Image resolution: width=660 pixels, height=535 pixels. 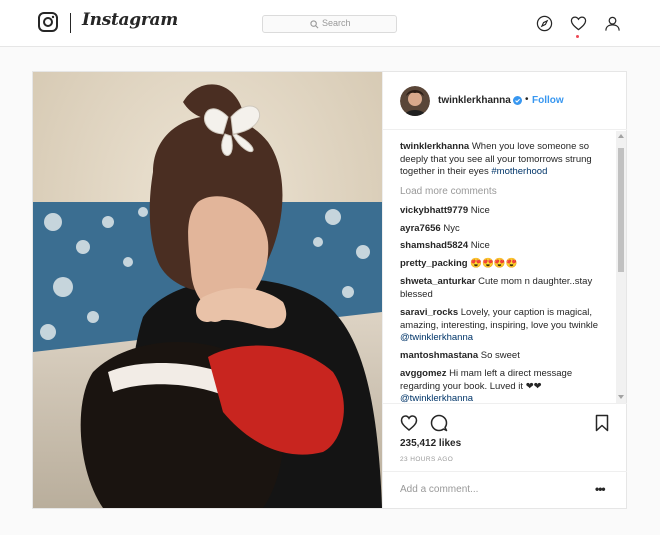 I want to click on comment-username: vickybhatt9779, so click(x=434, y=210).